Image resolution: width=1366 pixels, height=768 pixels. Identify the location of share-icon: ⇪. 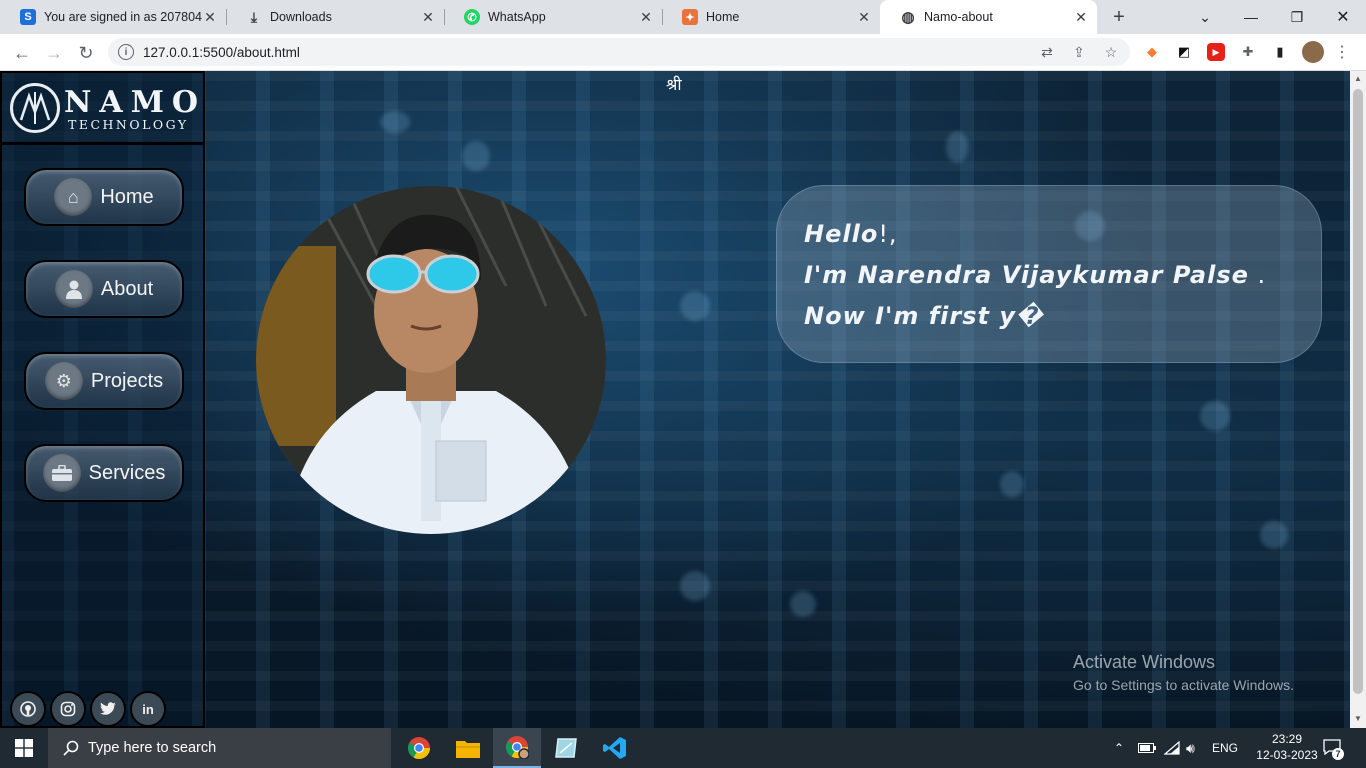
(1079, 52).